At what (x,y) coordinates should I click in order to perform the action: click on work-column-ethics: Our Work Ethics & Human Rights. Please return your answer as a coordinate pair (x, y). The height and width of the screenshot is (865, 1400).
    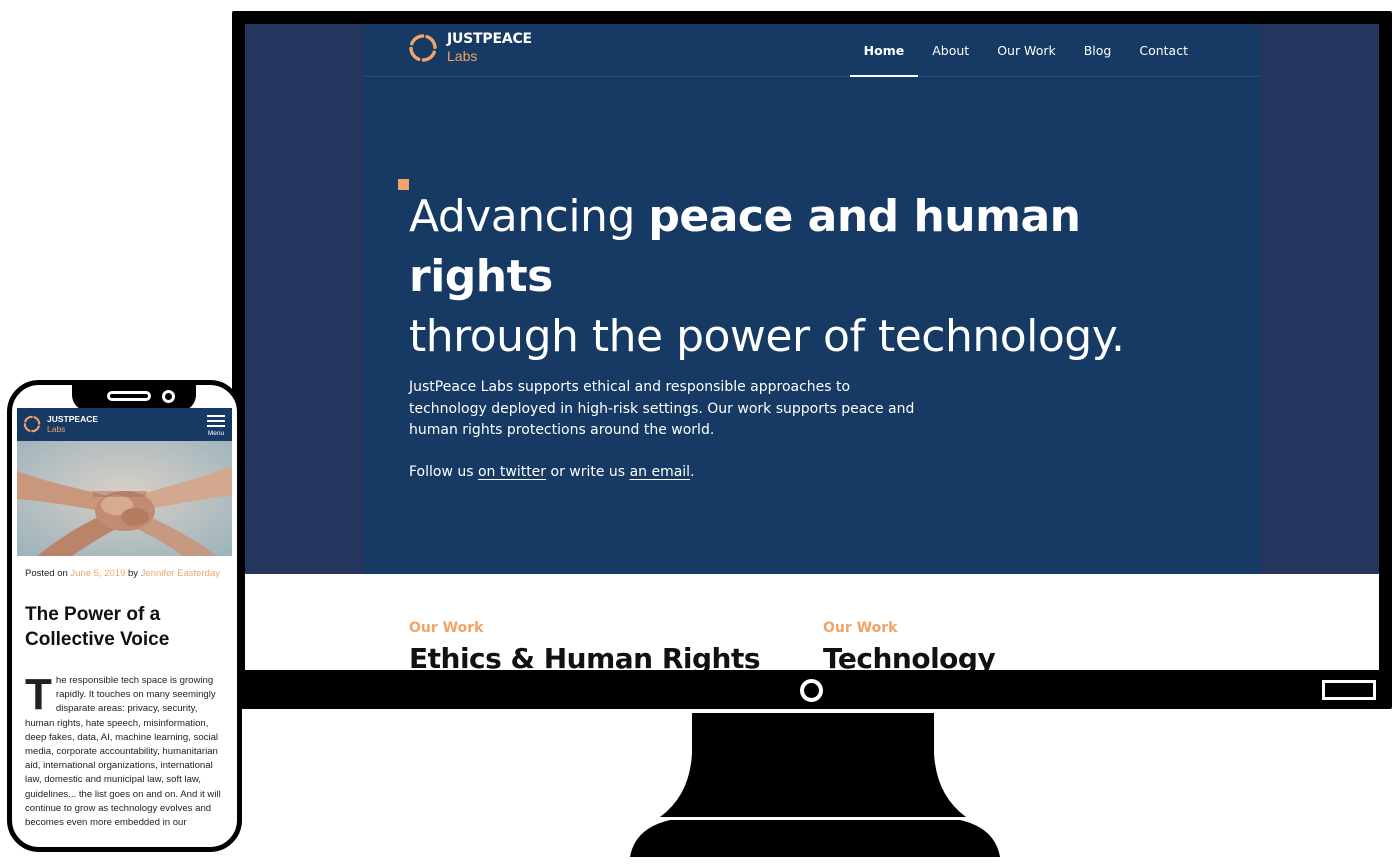
    Looking at the image, I should click on (585, 645).